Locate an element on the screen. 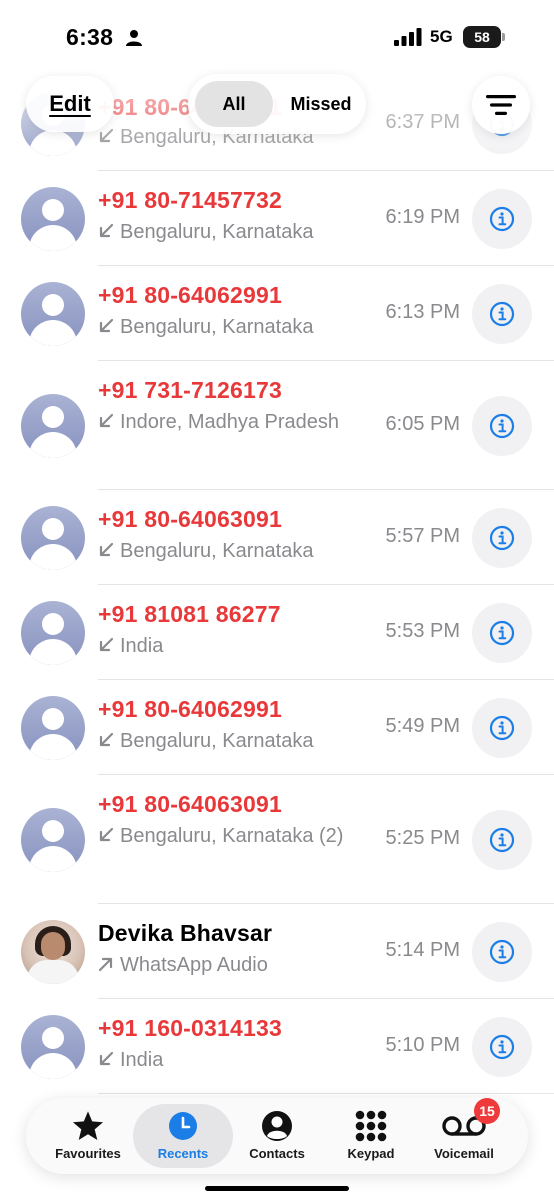  caller-name: Devika Bhavsar is located at coordinates (185, 933).